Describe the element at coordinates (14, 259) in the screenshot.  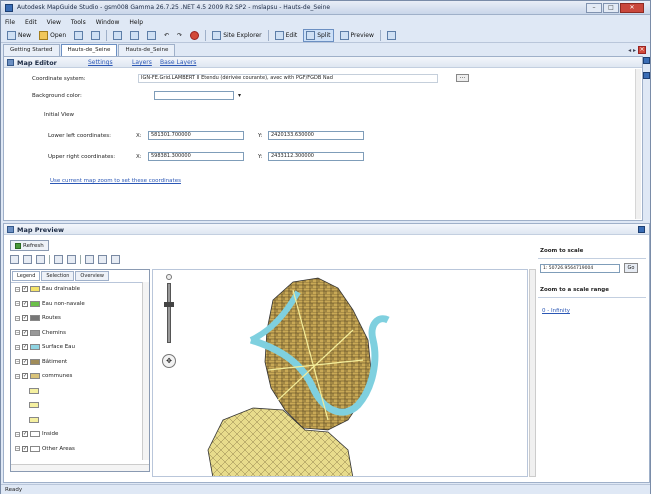
I see `pan-icon` at that location.